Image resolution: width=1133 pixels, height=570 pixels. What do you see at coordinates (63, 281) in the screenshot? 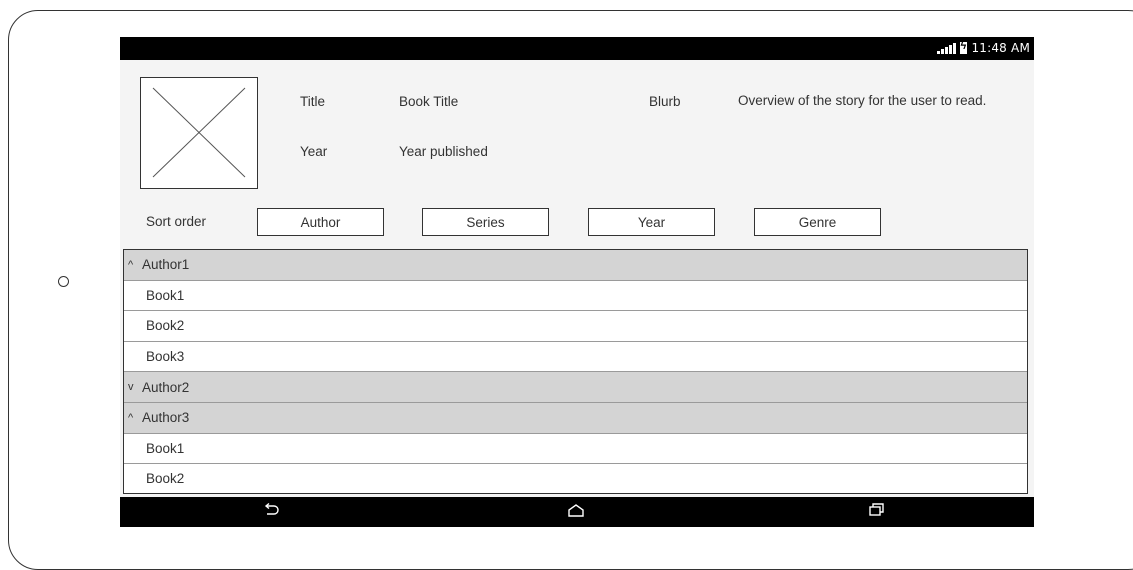
I see `front-camera` at bounding box center [63, 281].